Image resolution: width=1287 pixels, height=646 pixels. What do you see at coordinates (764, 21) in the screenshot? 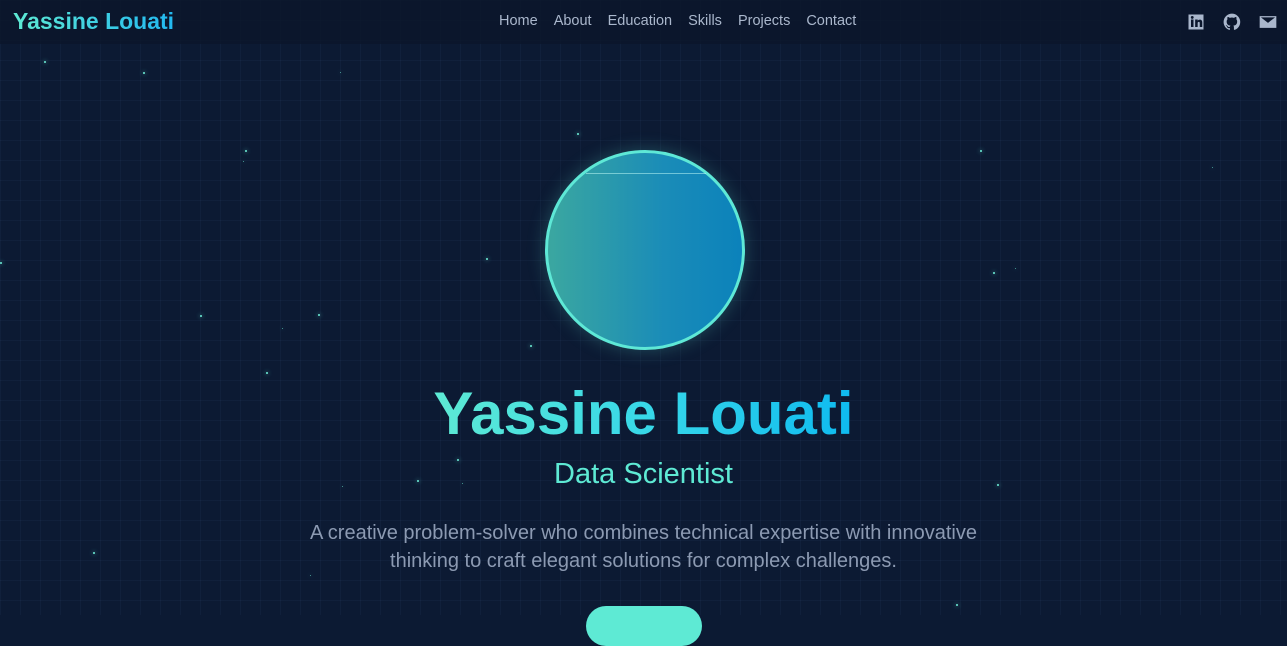
I see `nav-projects-link: Projects` at bounding box center [764, 21].